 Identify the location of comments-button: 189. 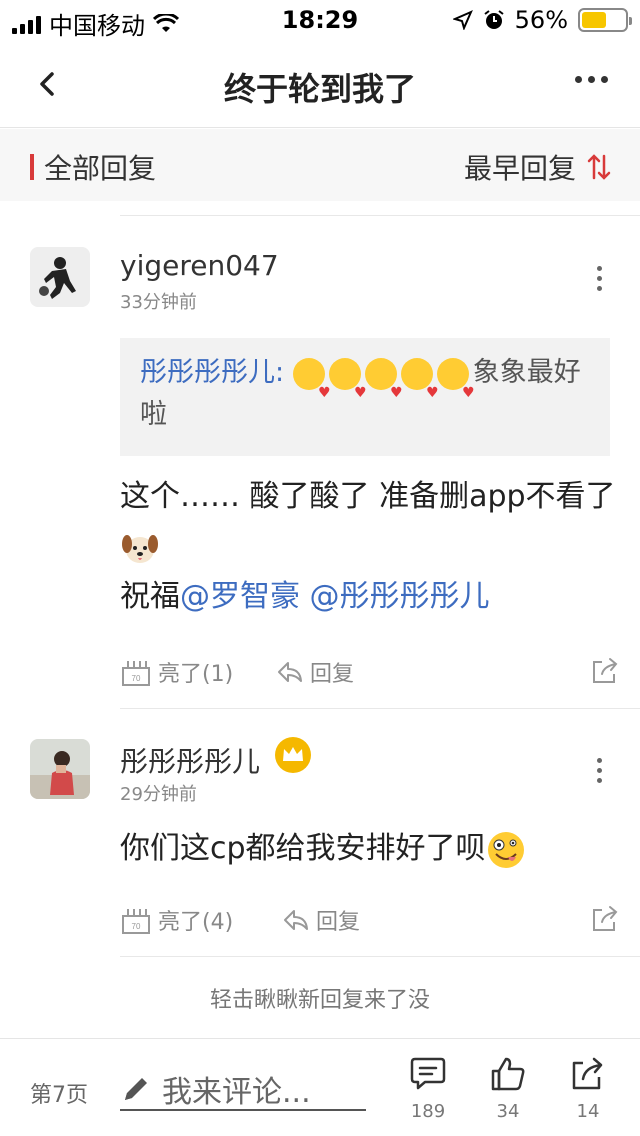
(428, 1088).